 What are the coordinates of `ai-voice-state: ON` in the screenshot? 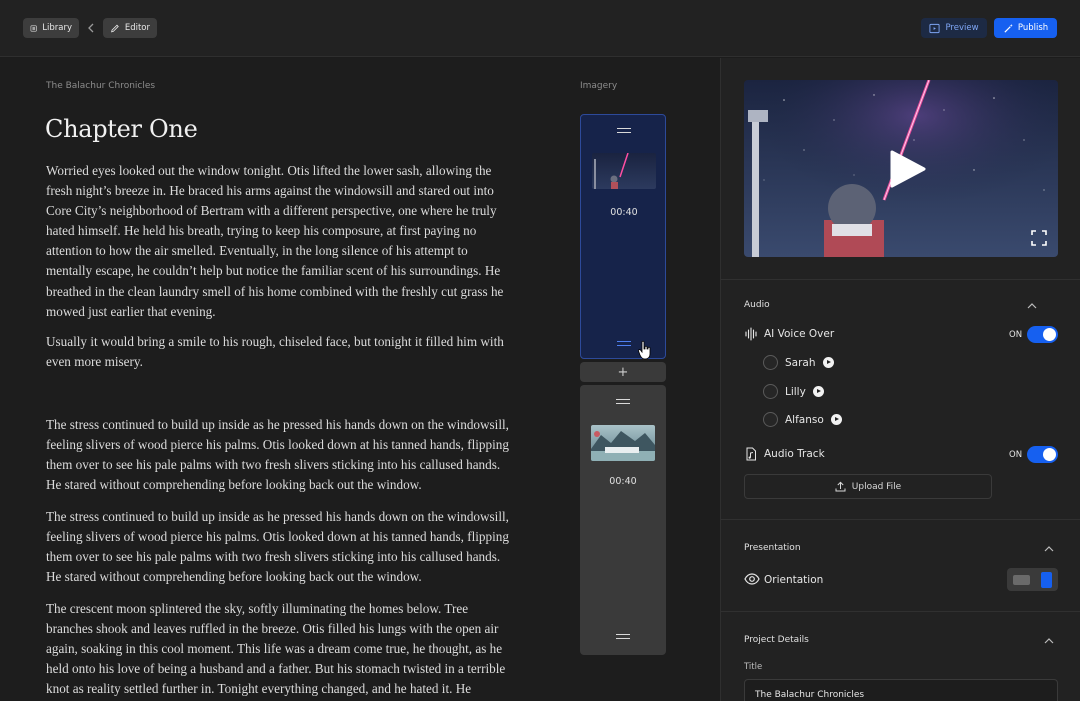 It's located at (1016, 335).